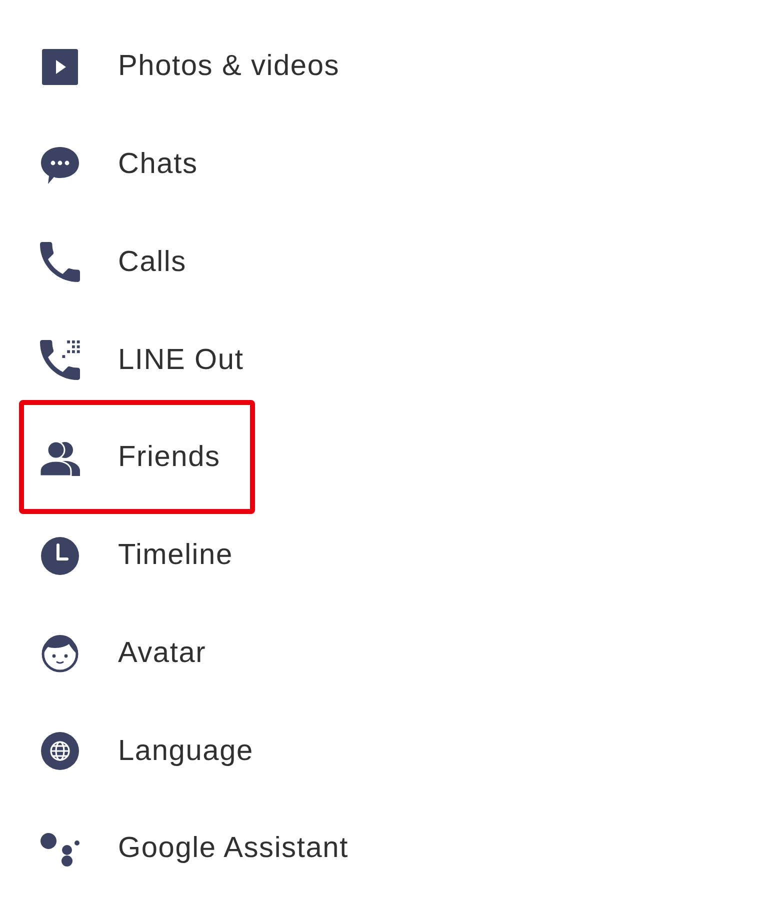  What do you see at coordinates (380, 263) in the screenshot?
I see `menu-item: Calls` at bounding box center [380, 263].